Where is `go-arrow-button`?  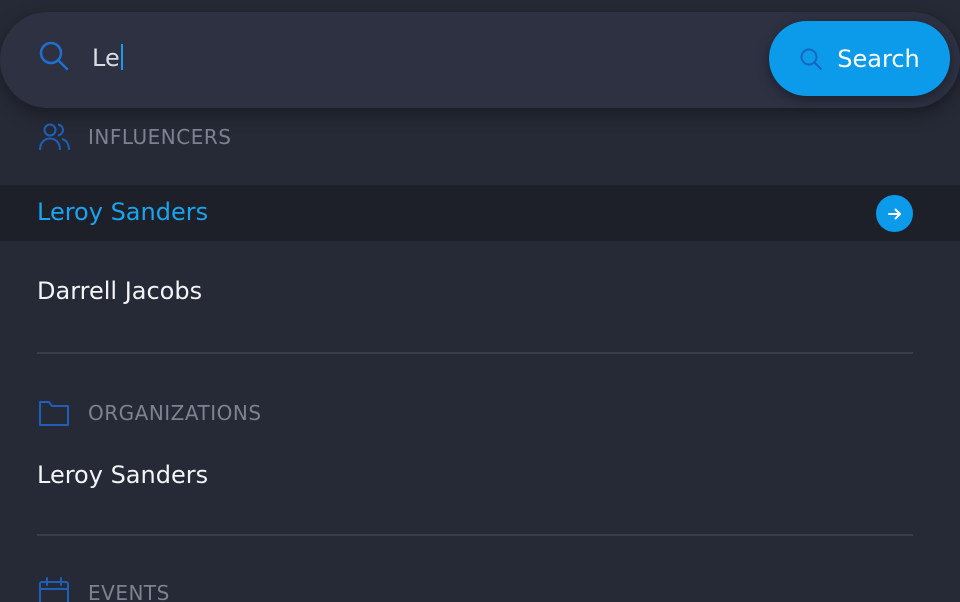 go-arrow-button is located at coordinates (894, 213).